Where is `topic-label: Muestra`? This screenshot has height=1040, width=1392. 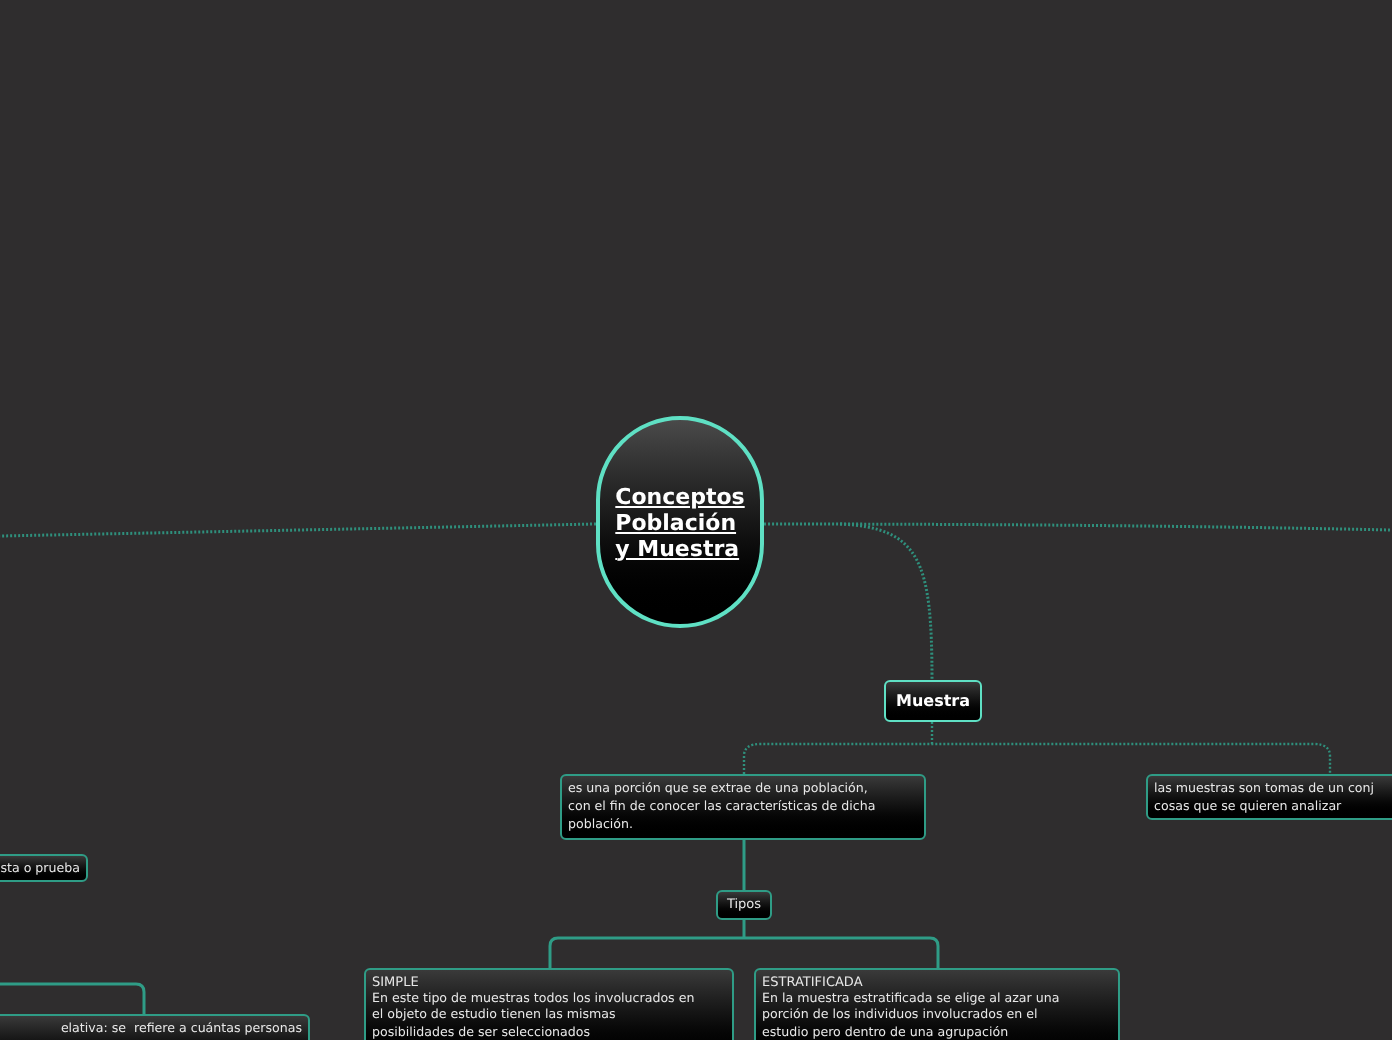 topic-label: Muestra is located at coordinates (932, 701).